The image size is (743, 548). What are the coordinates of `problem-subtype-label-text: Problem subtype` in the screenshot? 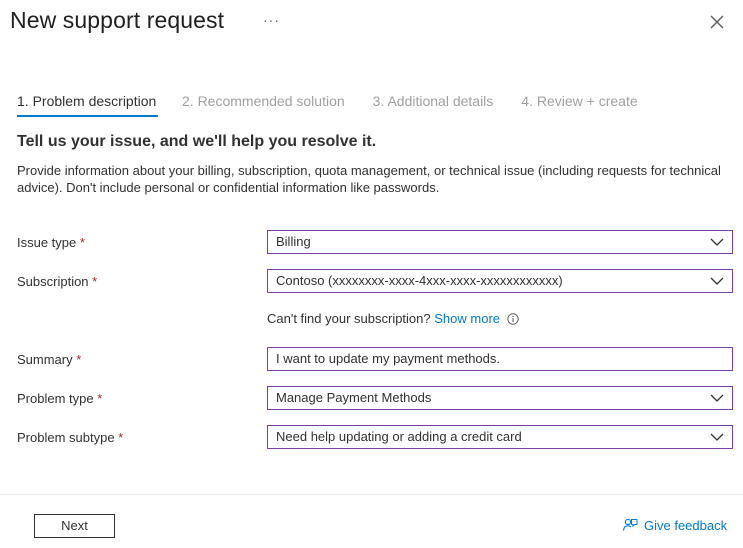 It's located at (66, 437).